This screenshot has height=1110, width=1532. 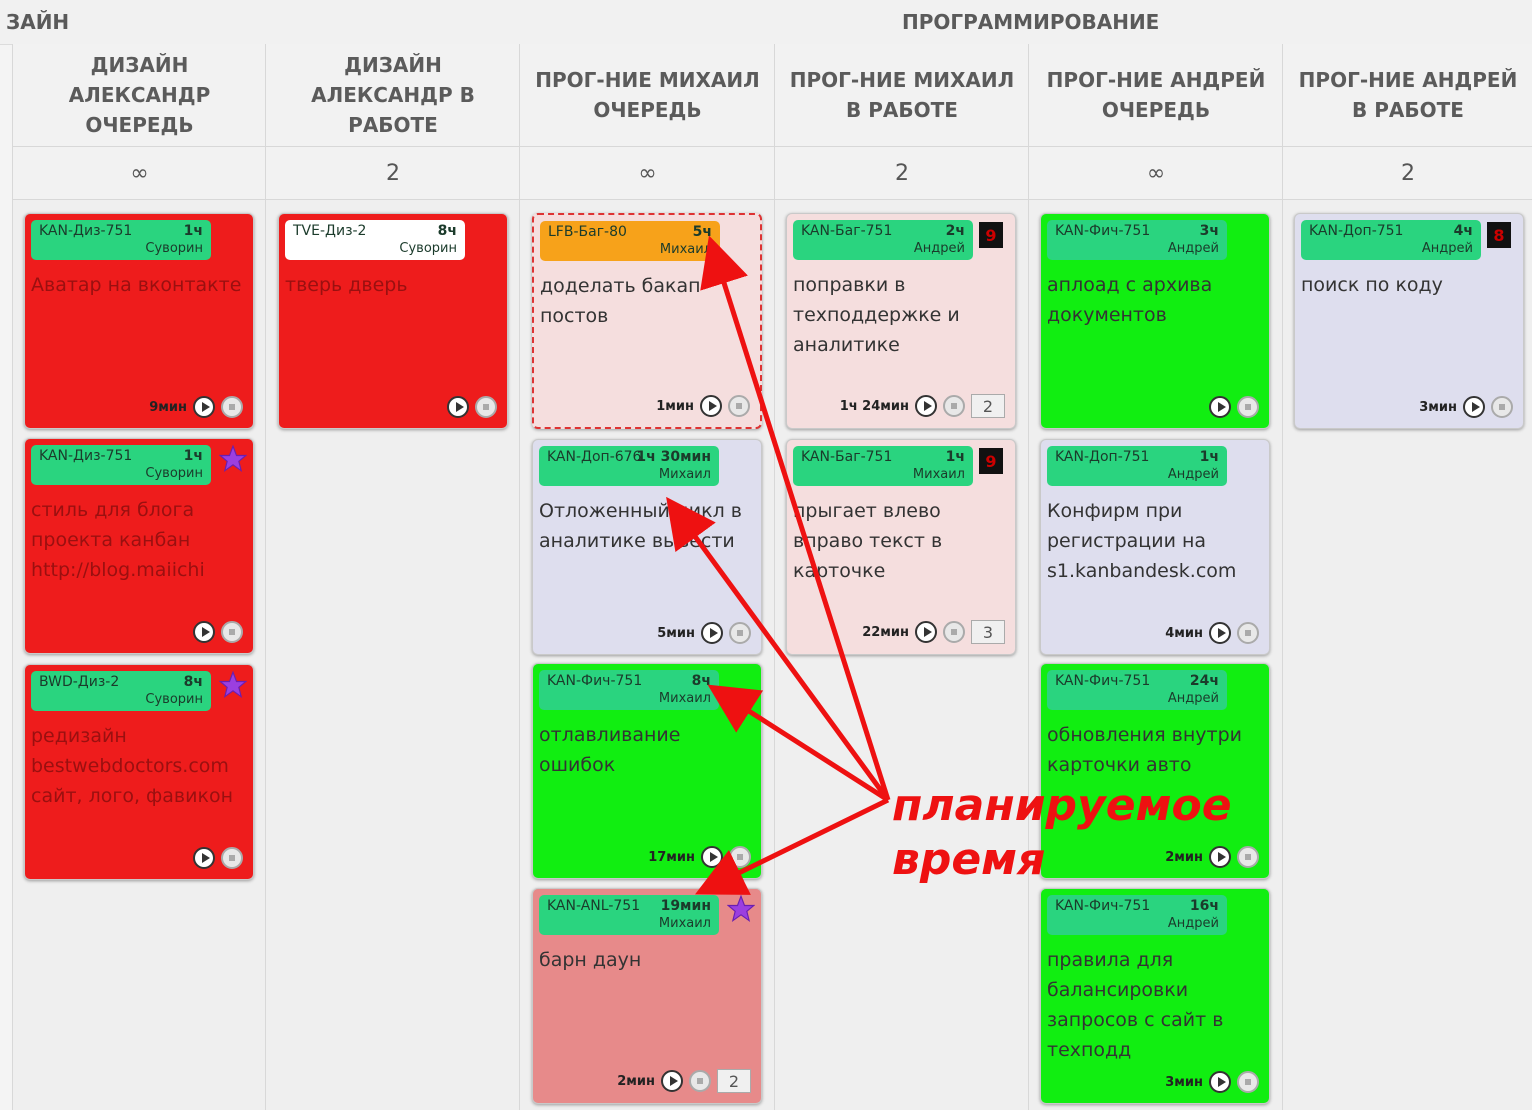 I want to click on card-code: KAN-Доп-676, so click(x=594, y=457).